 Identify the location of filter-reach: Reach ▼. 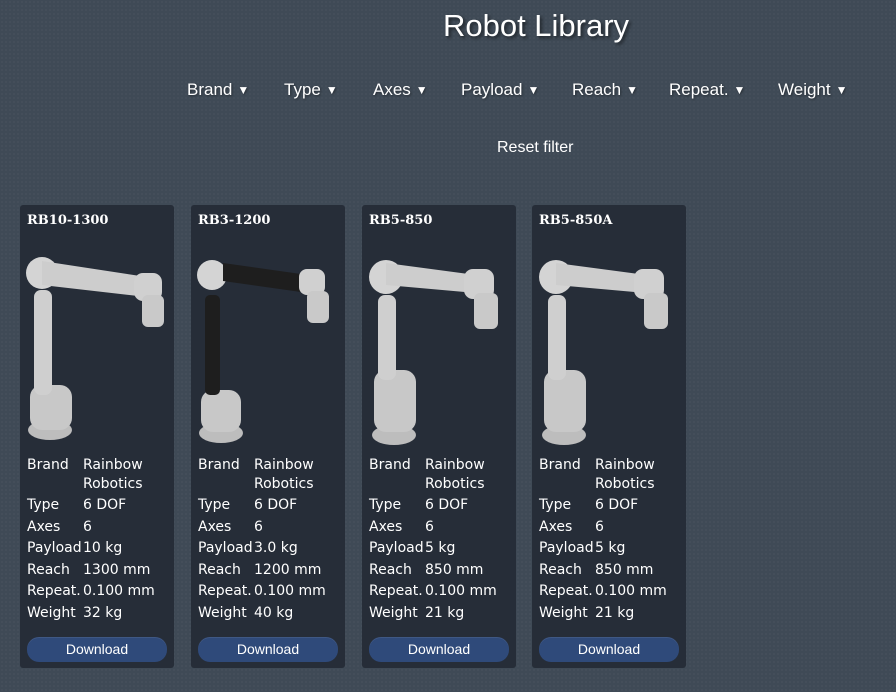
(605, 90).